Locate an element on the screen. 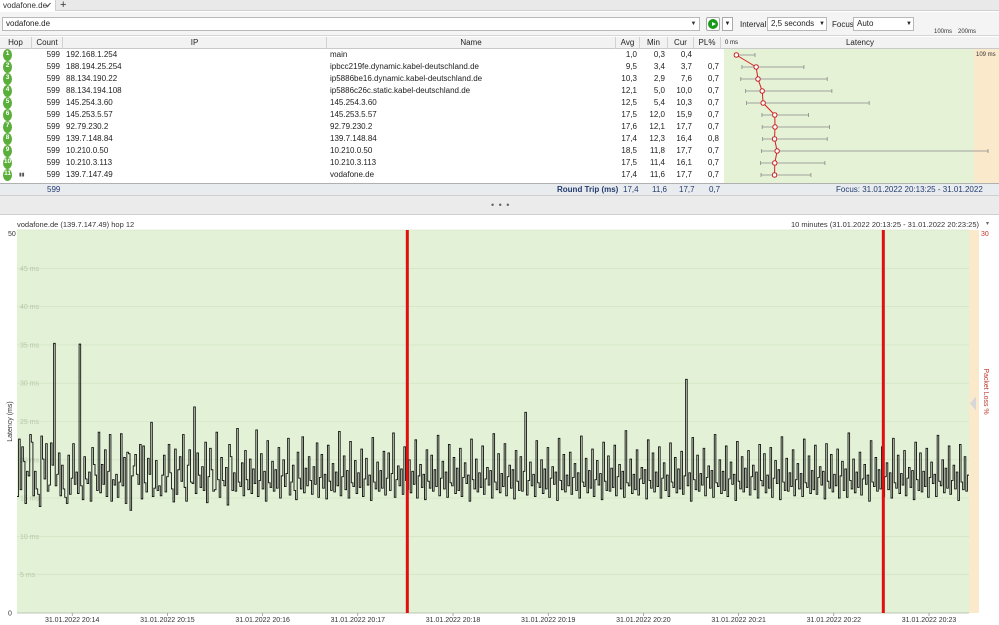  min-cell: 5,0 is located at coordinates (659, 90).